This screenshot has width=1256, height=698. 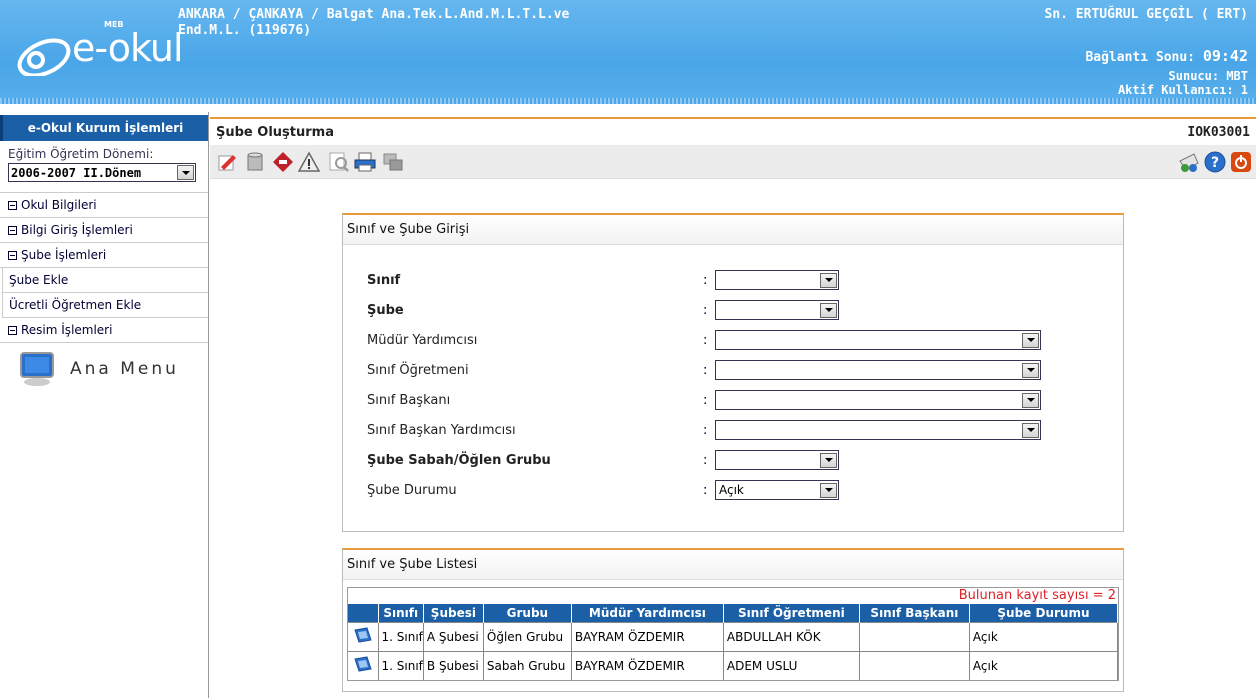 What do you see at coordinates (128, 48) in the screenshot?
I see `logo-brand: e-okul` at bounding box center [128, 48].